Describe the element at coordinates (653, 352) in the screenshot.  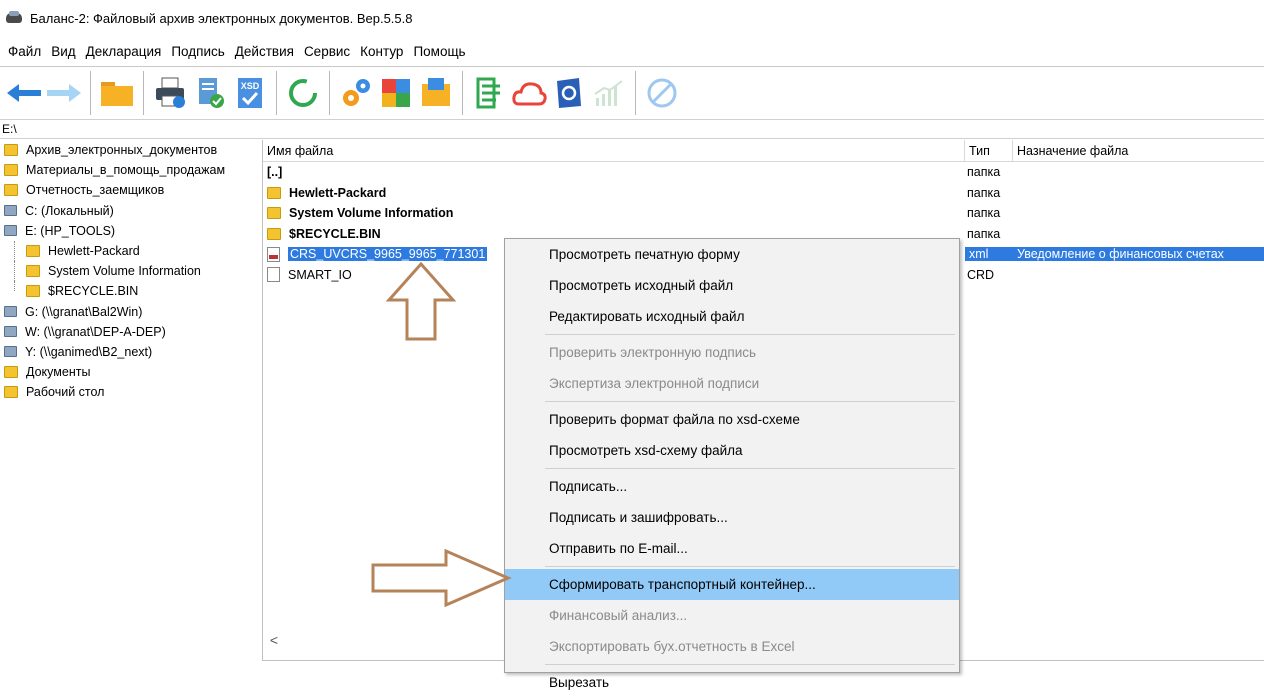
I see `menu-item-verify-signature: Проверить электронную подпись` at that location.